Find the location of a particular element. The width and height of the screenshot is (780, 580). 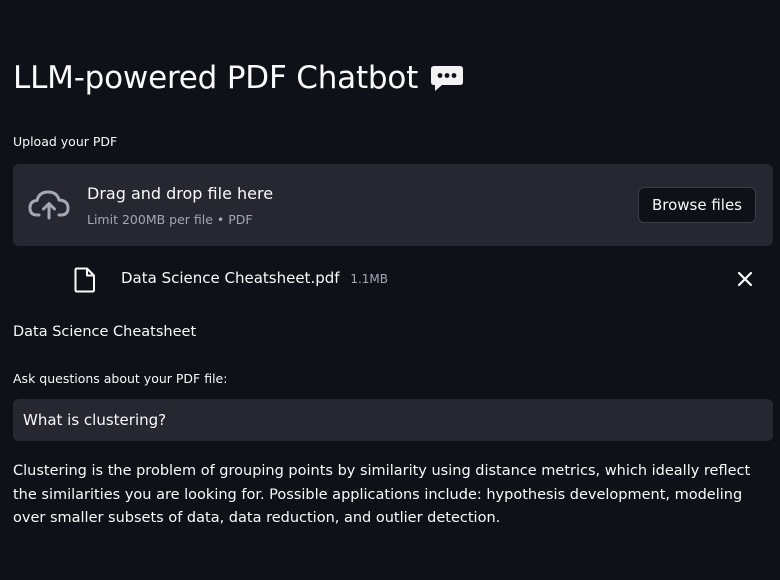

question-input is located at coordinates (393, 420).